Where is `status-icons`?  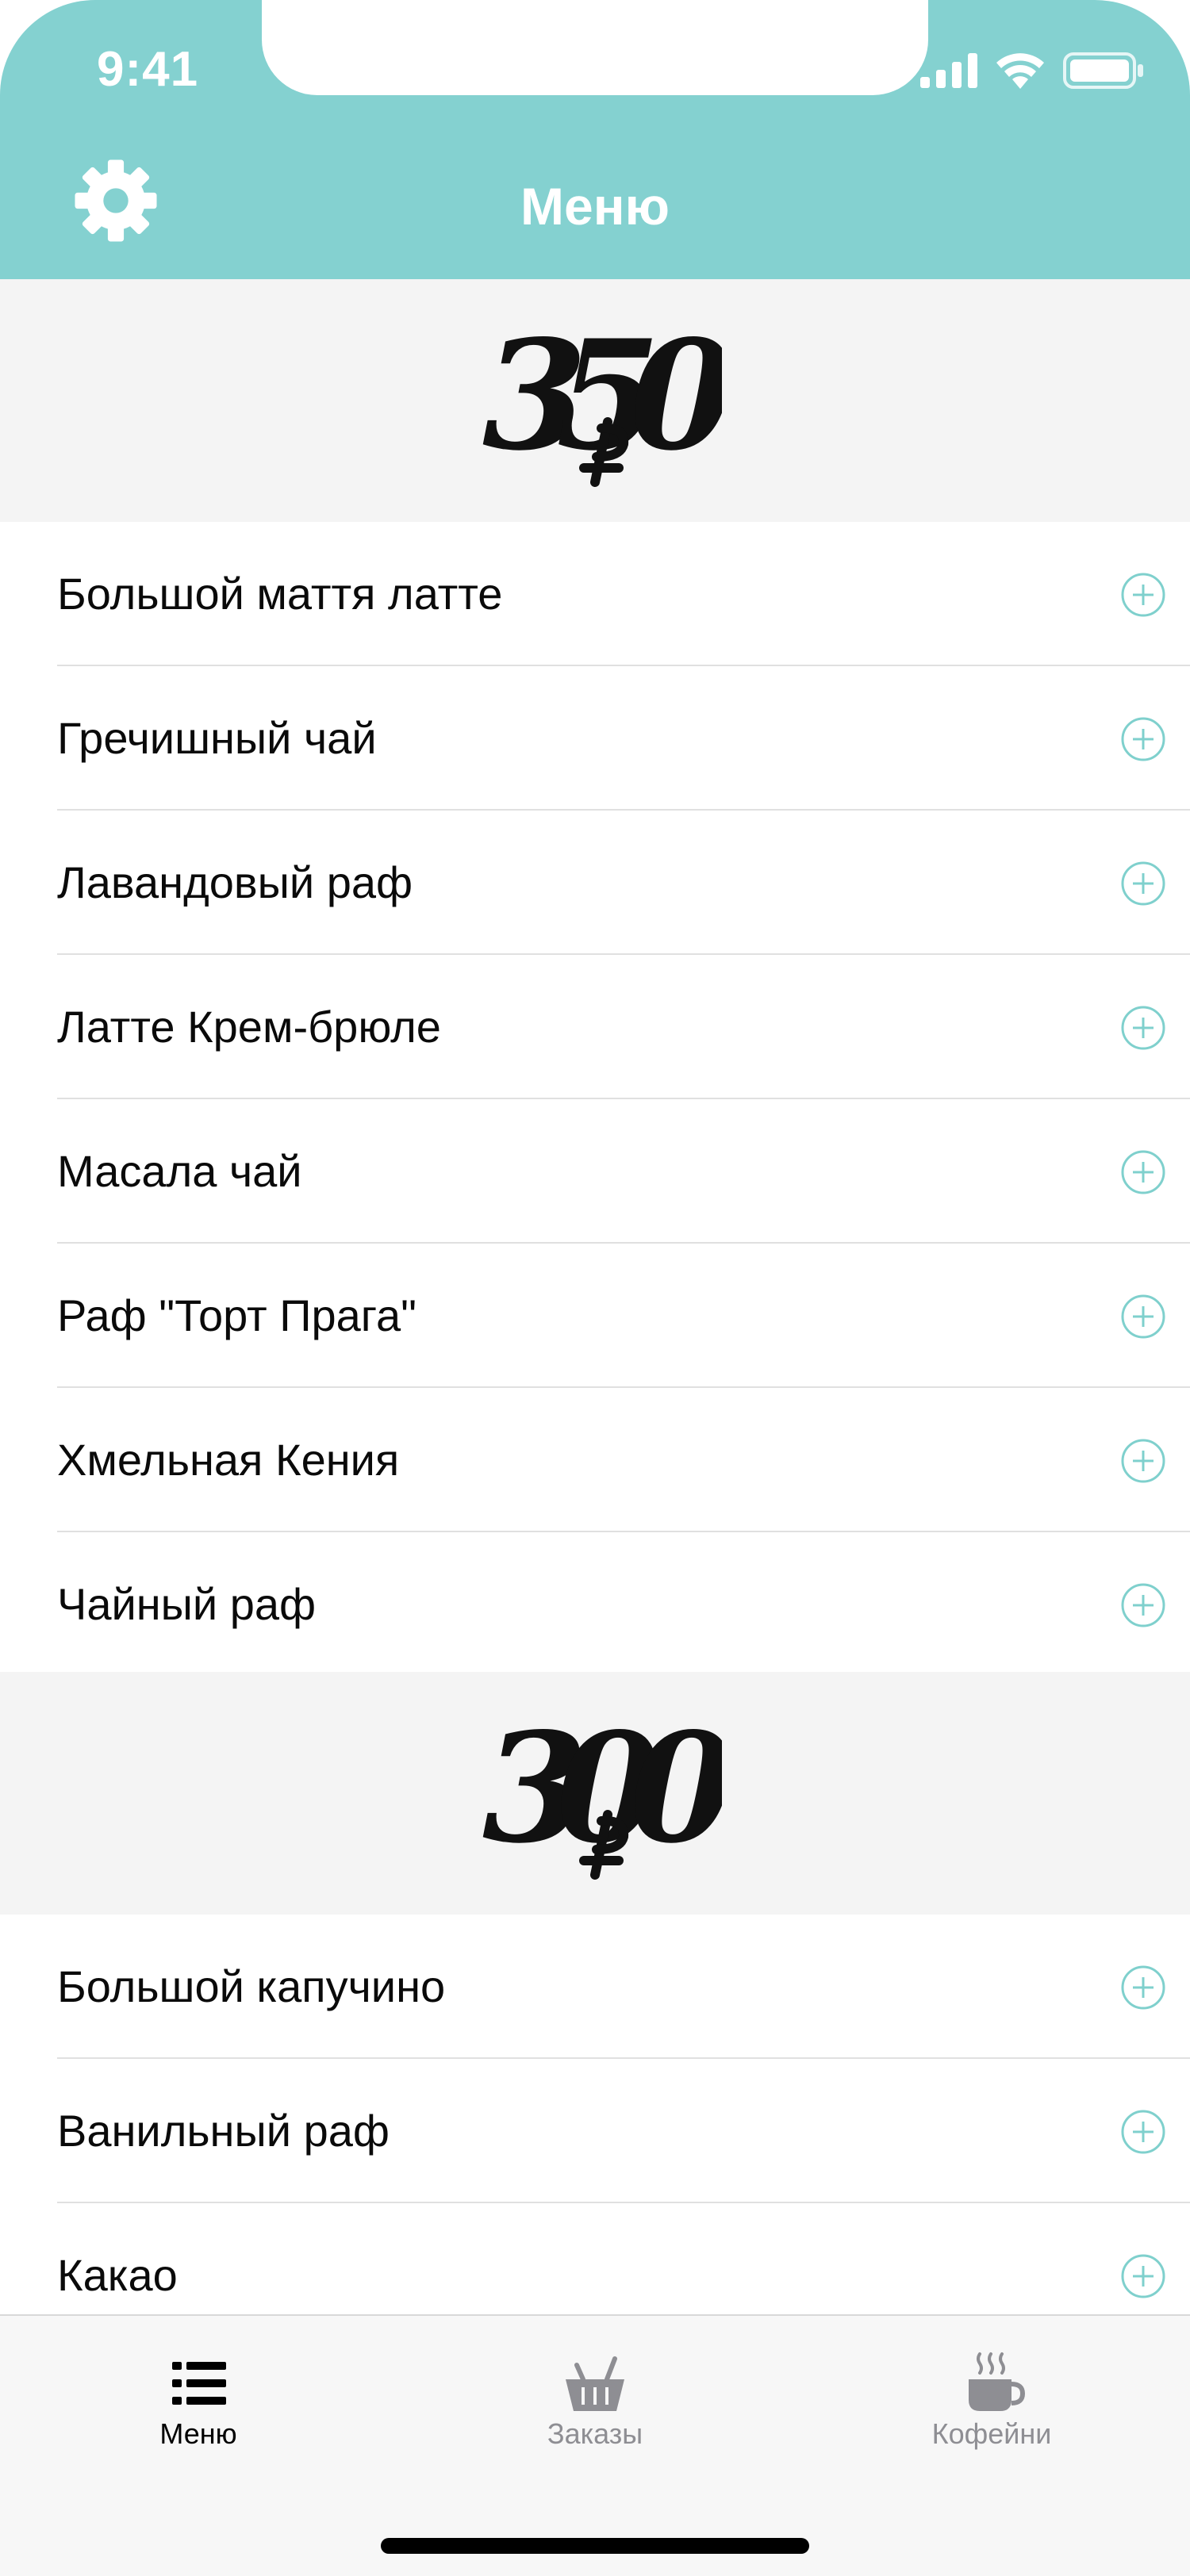
status-icons is located at coordinates (1032, 71).